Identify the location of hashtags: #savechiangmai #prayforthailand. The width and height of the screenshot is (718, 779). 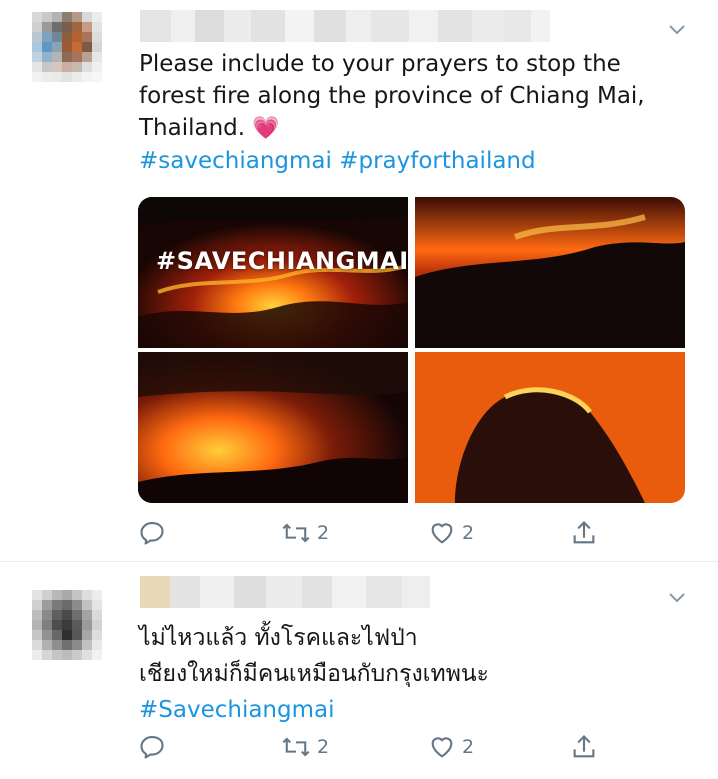
(337, 161).